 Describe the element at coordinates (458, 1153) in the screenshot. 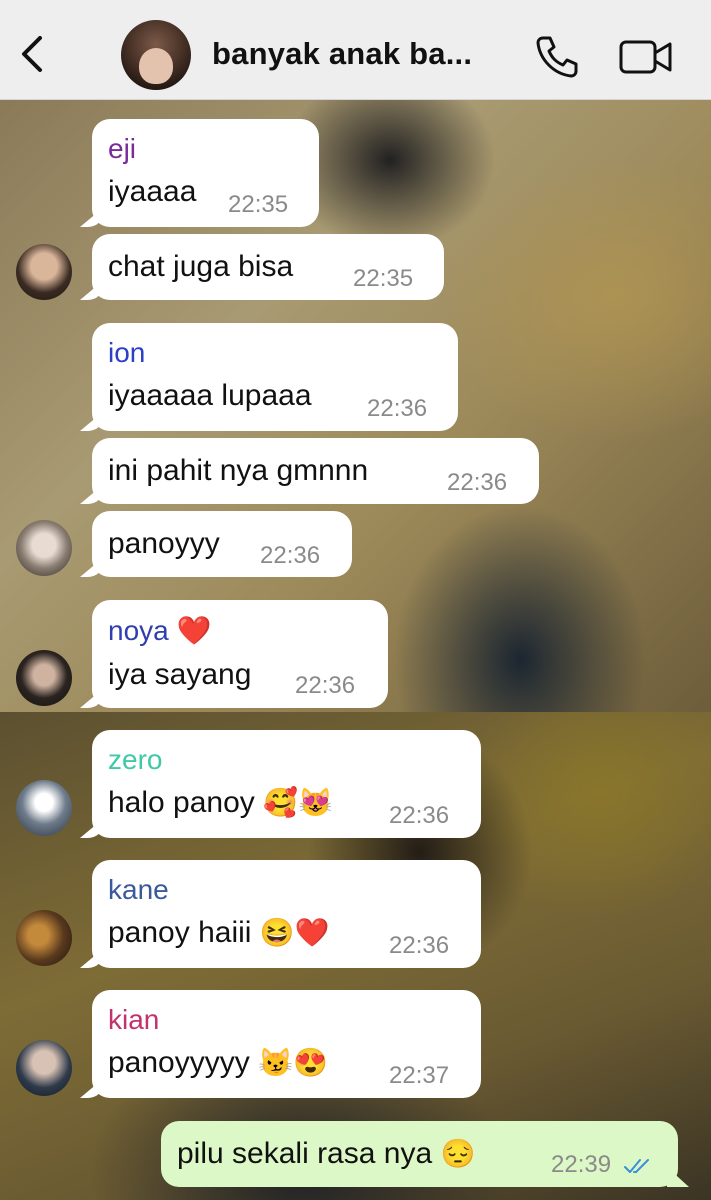

I see `message-emoji: 😔` at that location.